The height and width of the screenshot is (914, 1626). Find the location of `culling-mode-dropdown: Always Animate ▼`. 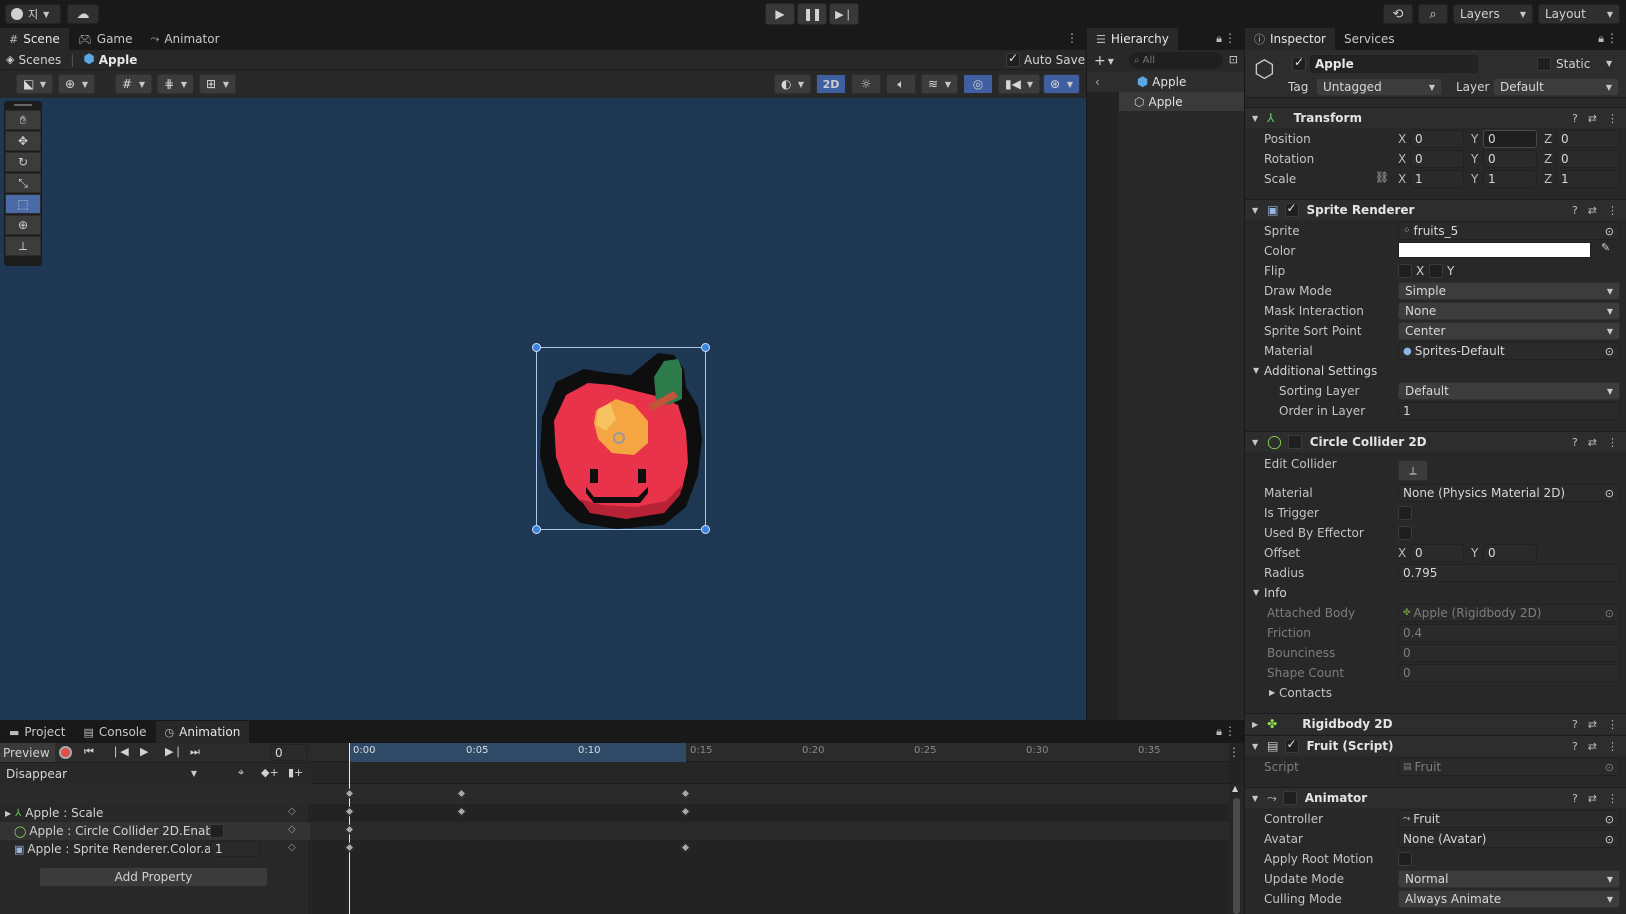

culling-mode-dropdown: Always Animate ▼ is located at coordinates (1509, 899).